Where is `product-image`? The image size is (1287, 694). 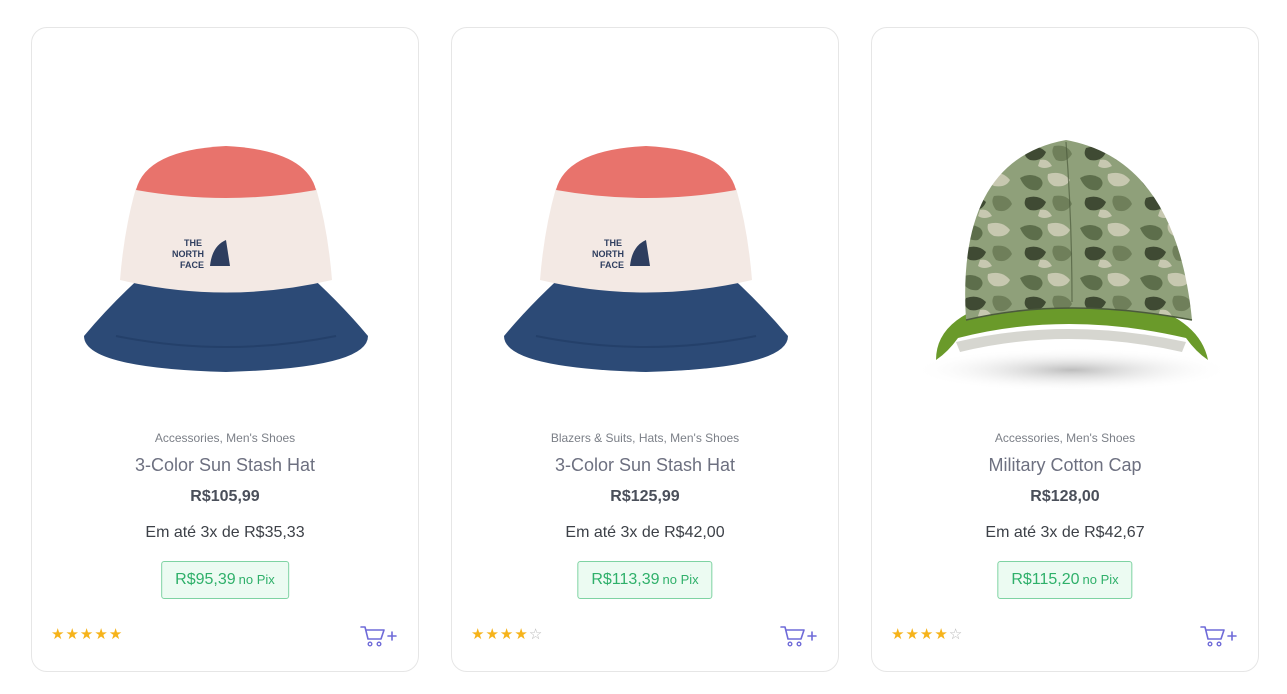 product-image is located at coordinates (1066, 260).